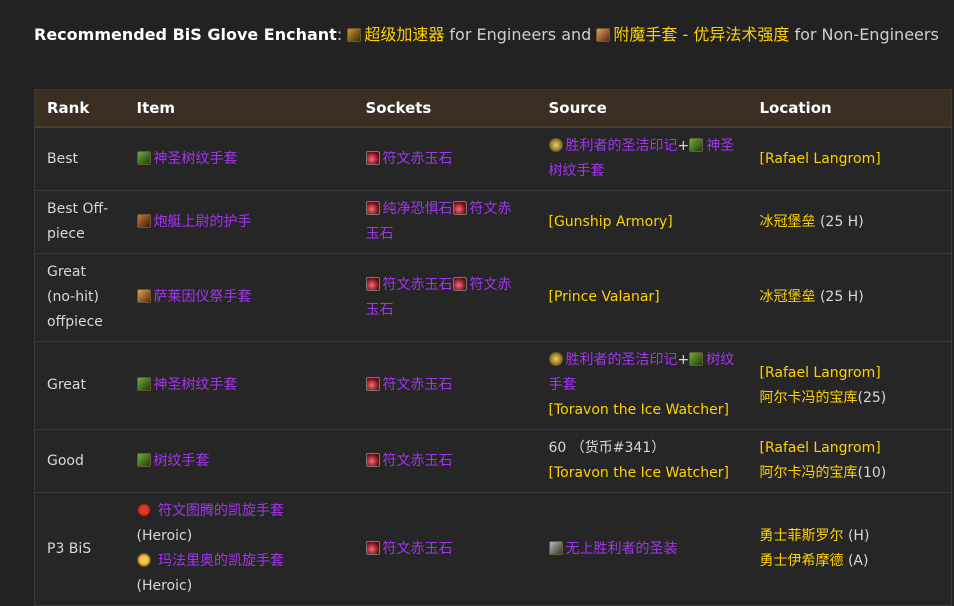  I want to click on source-boss-link: [Prince Valanar], so click(604, 297).